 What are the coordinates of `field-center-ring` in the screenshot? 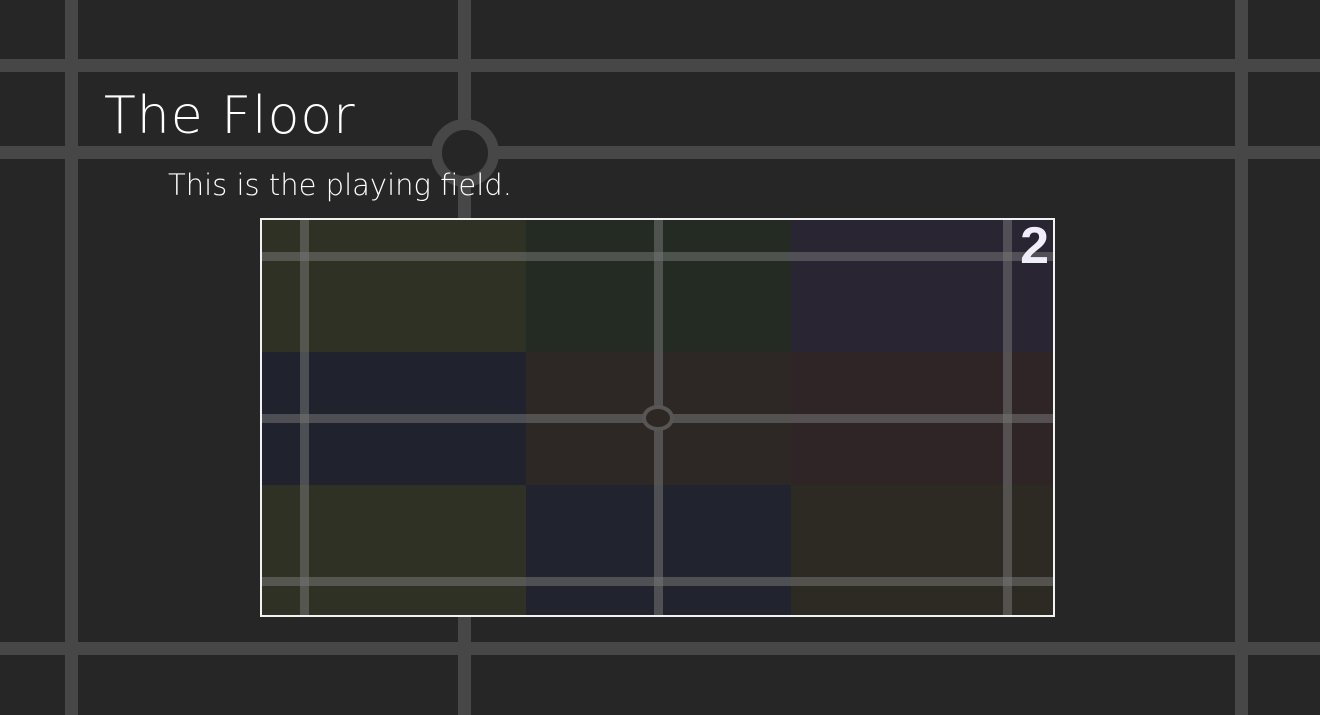 It's located at (658, 418).